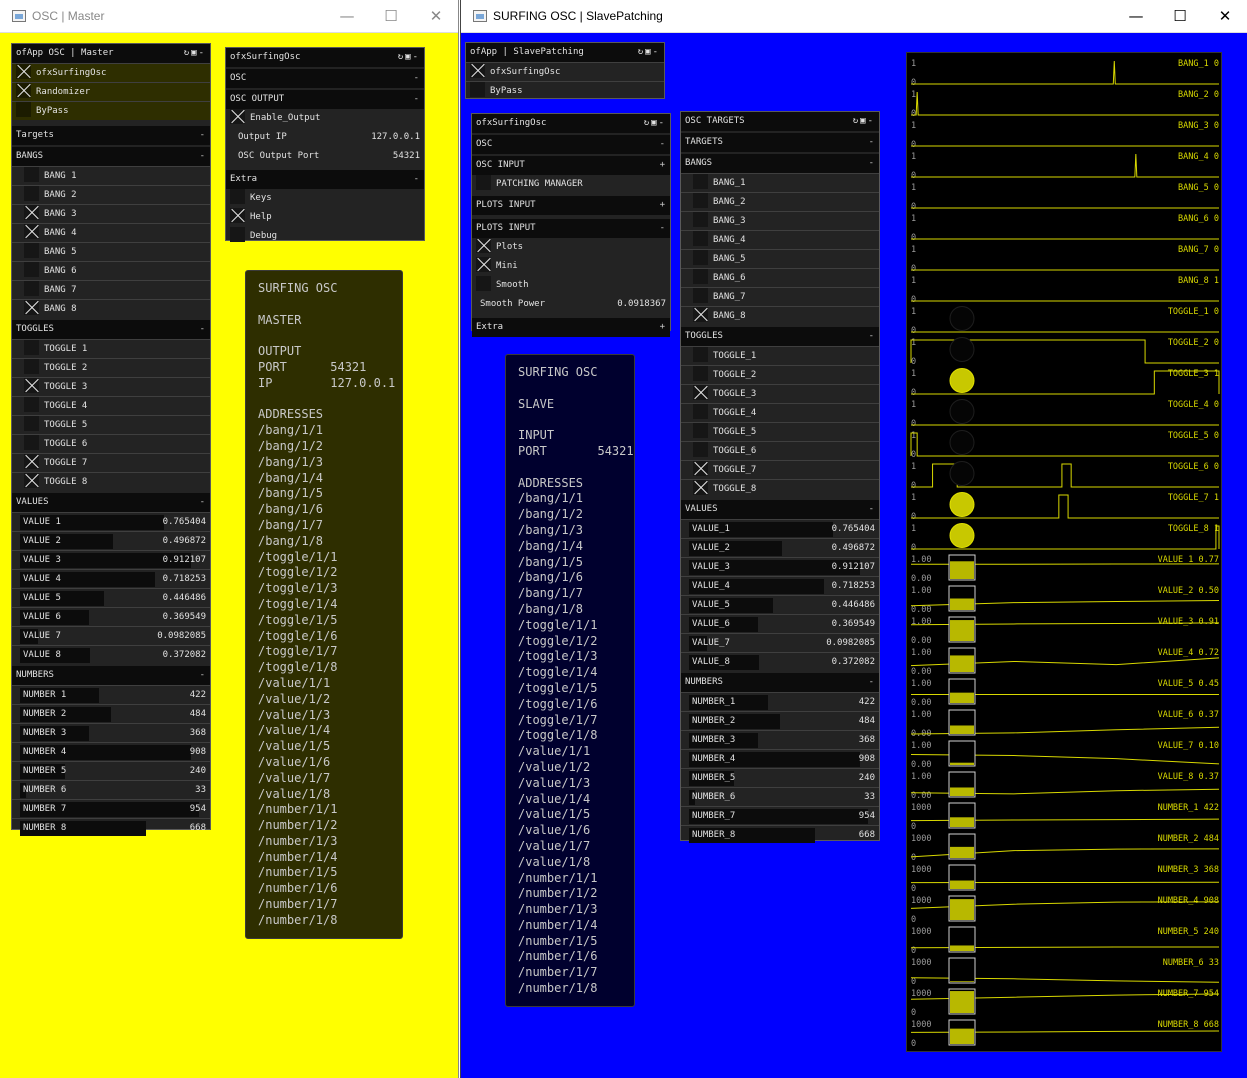 The image size is (1247, 1078). What do you see at coordinates (780, 469) in the screenshot?
I see `toggle-toggle-7: TOGGLE_7` at bounding box center [780, 469].